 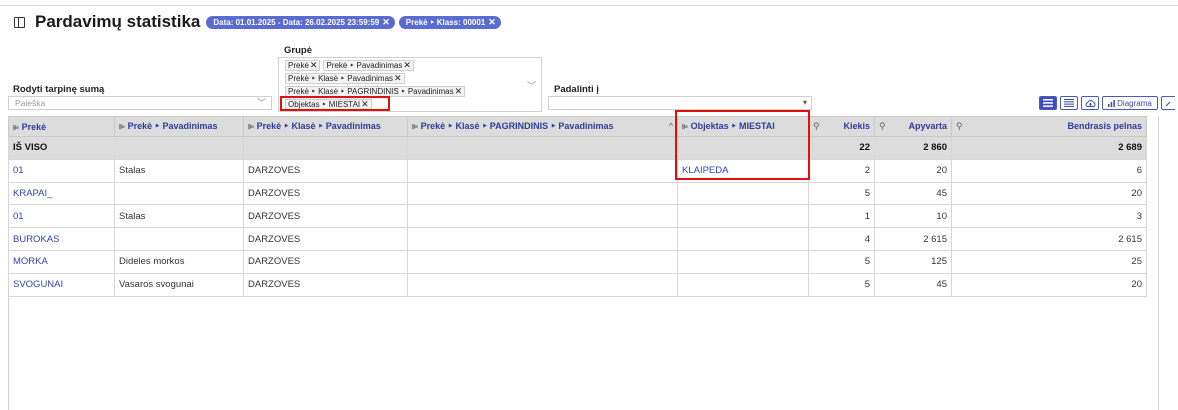 I want to click on col-header-label: Kiekis, so click(x=856, y=126).